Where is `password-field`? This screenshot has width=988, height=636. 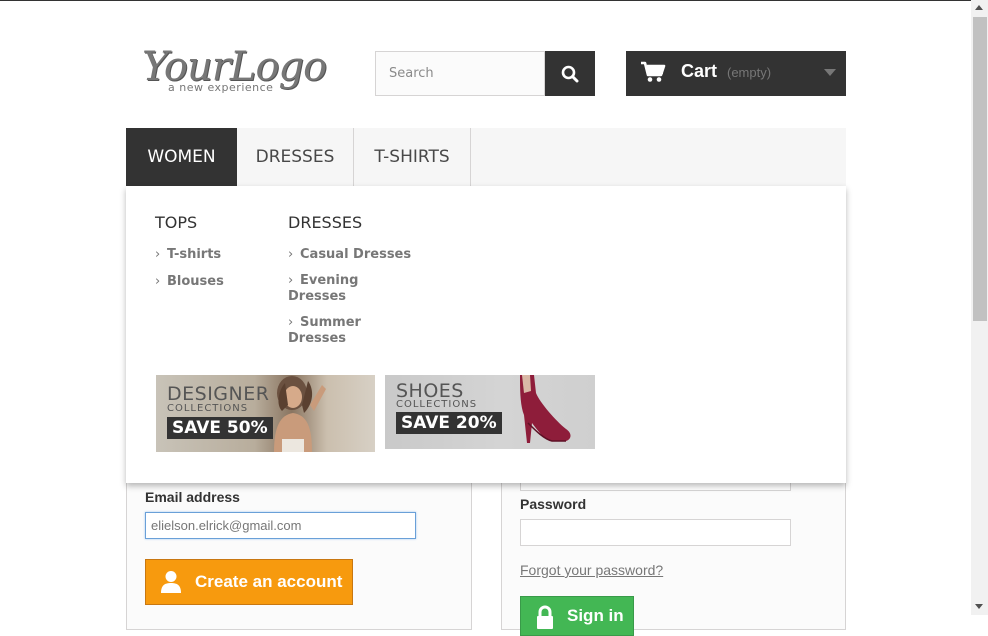 password-field is located at coordinates (655, 532).